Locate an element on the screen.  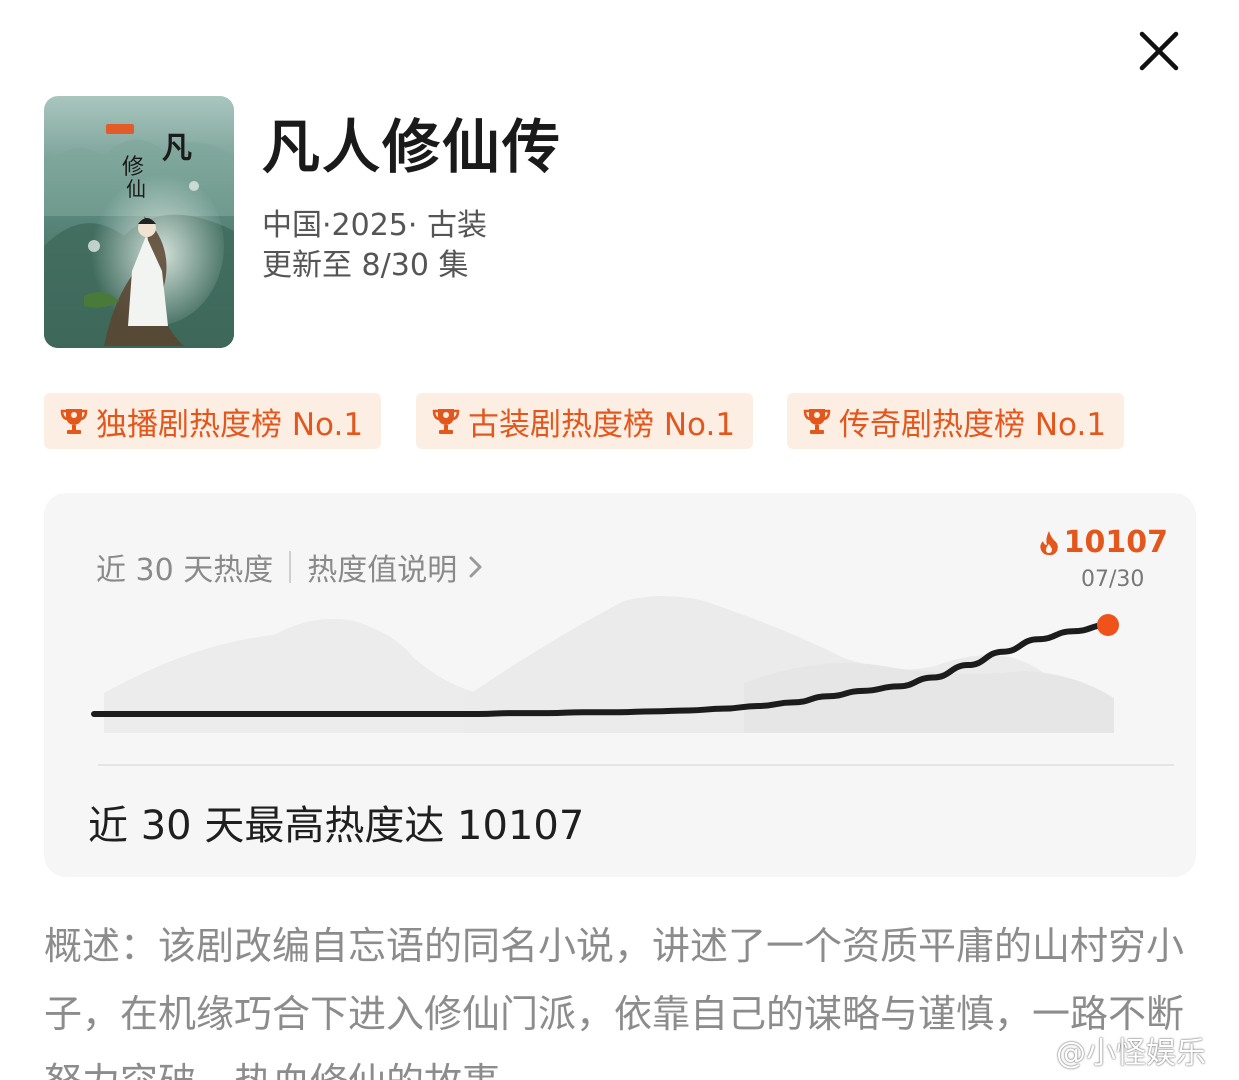
peak-heat-value: 10107 is located at coordinates (1103, 542).